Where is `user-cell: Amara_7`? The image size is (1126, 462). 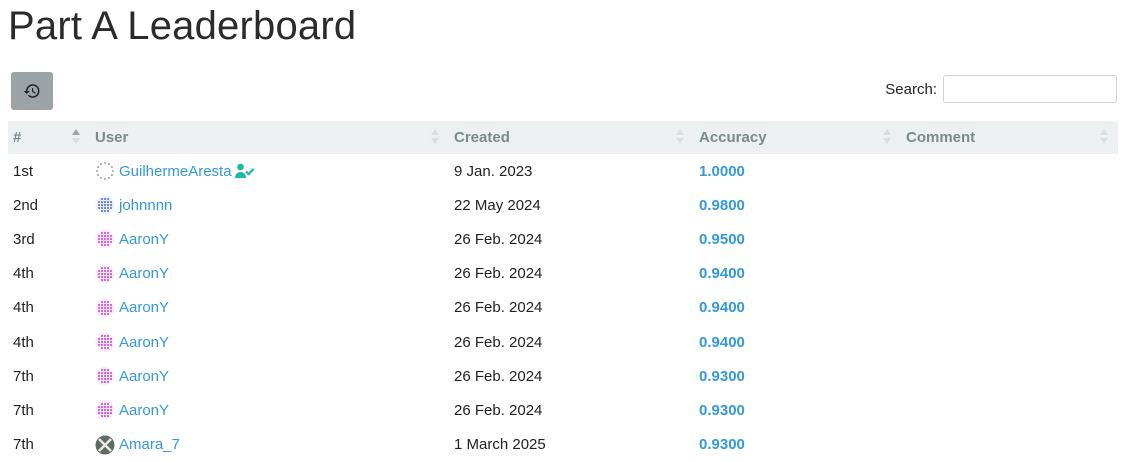
user-cell: Amara_7 is located at coordinates (269, 445).